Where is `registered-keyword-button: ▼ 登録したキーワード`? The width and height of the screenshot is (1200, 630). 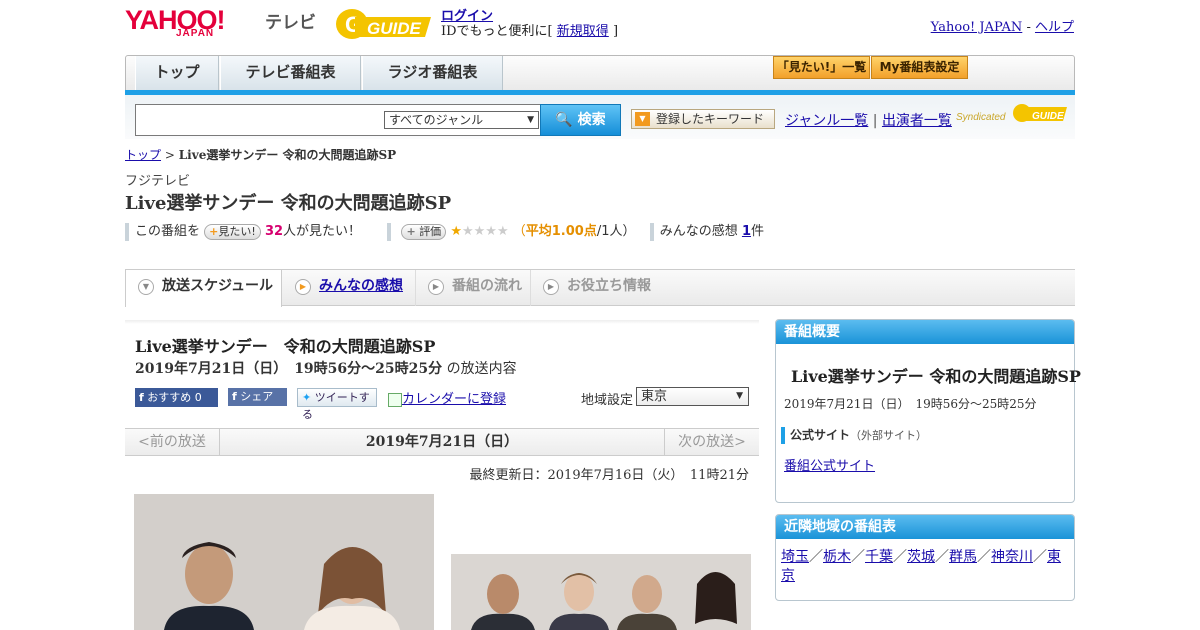 registered-keyword-button: ▼ 登録したキーワード is located at coordinates (703, 119).